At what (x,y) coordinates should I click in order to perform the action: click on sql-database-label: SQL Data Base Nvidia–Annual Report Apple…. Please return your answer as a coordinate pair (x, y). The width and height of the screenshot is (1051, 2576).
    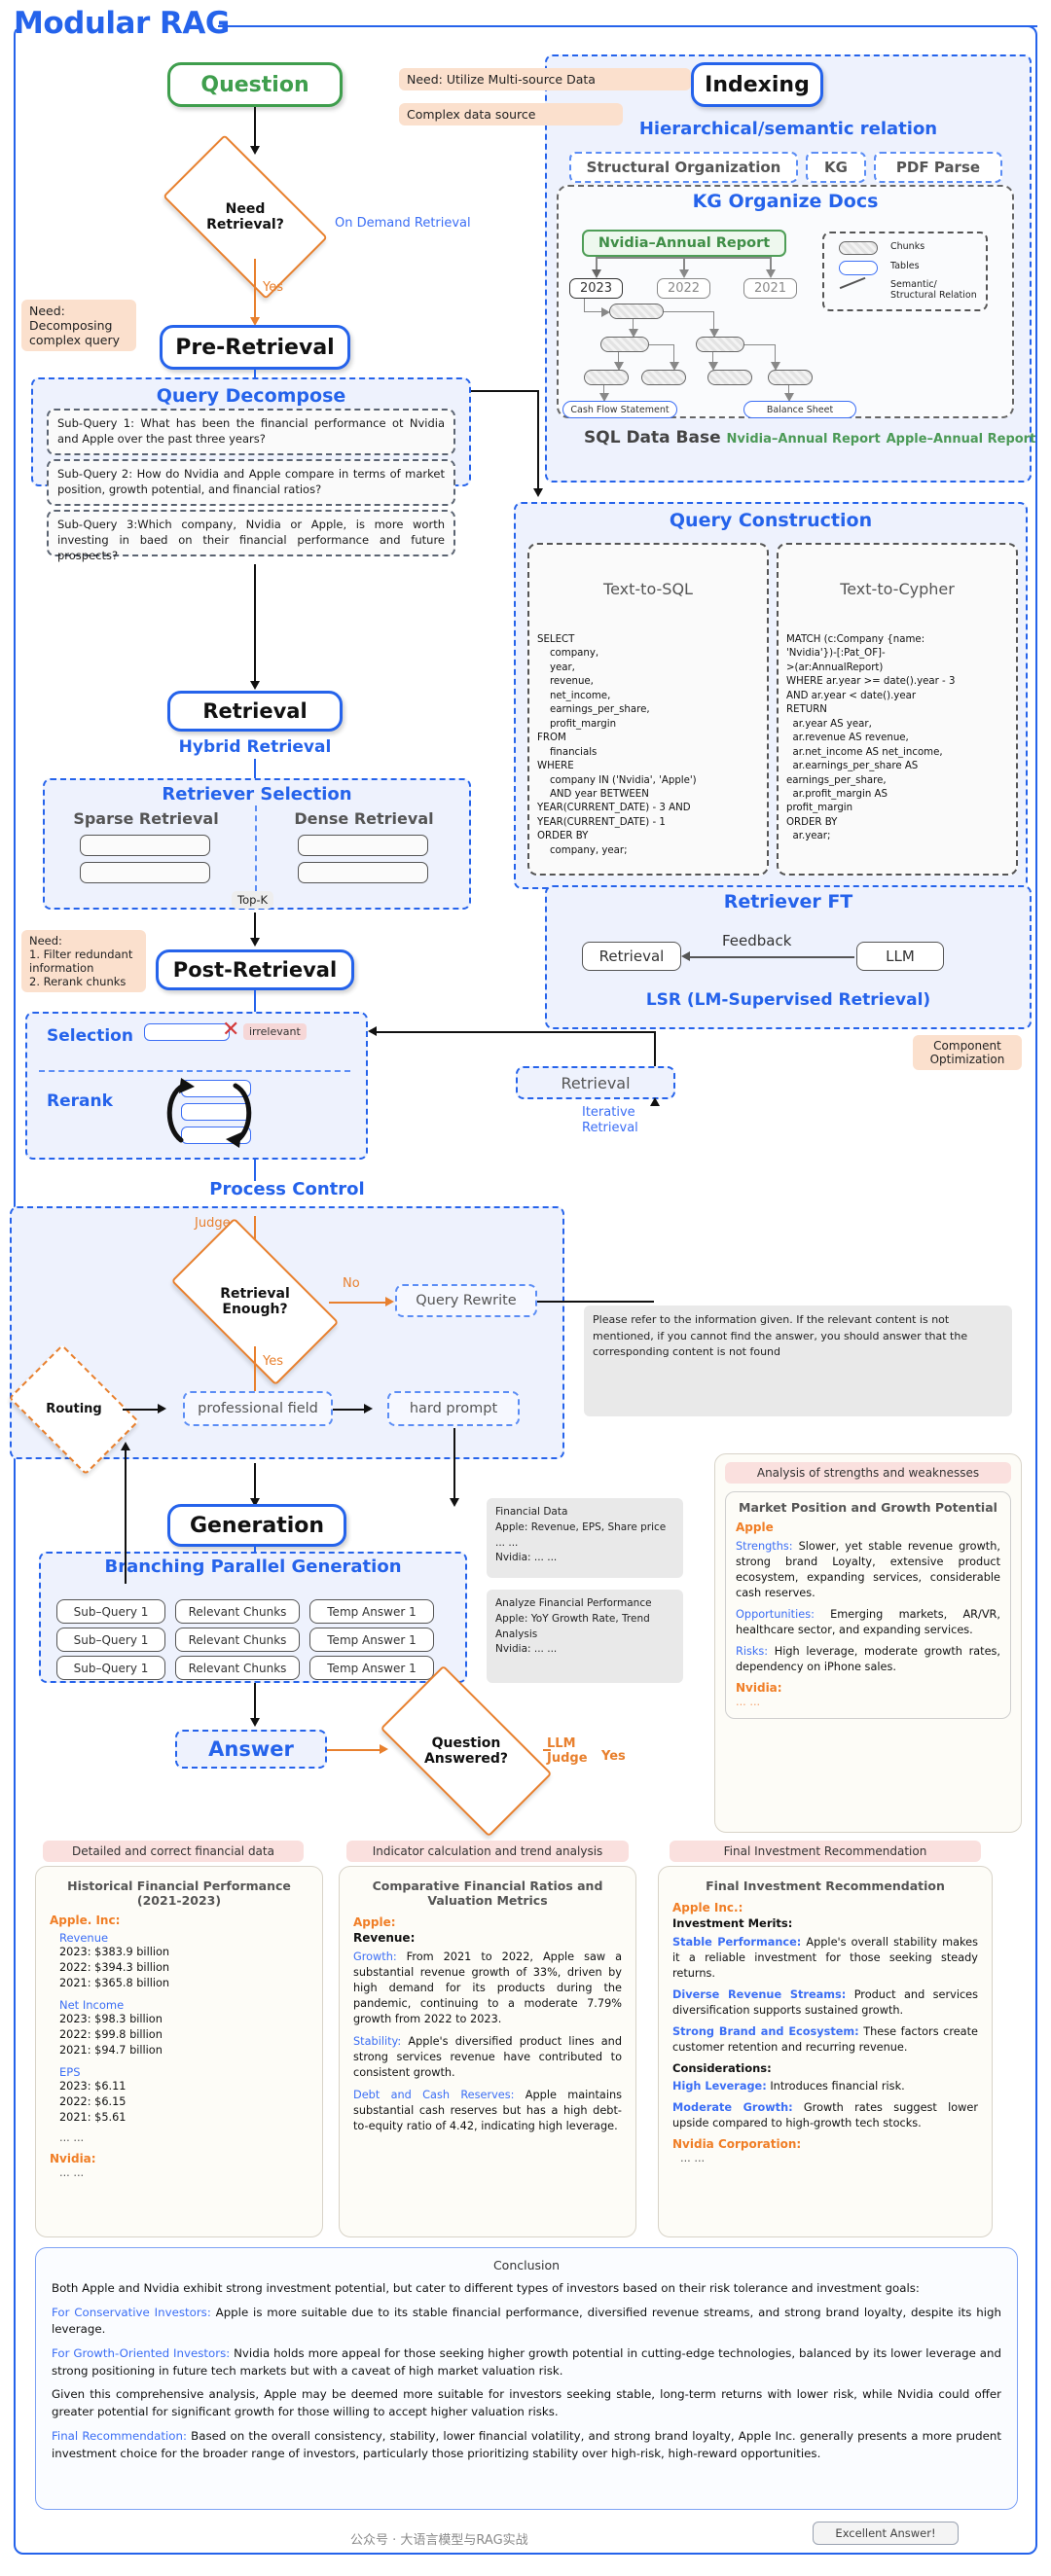
    Looking at the image, I should click on (809, 437).